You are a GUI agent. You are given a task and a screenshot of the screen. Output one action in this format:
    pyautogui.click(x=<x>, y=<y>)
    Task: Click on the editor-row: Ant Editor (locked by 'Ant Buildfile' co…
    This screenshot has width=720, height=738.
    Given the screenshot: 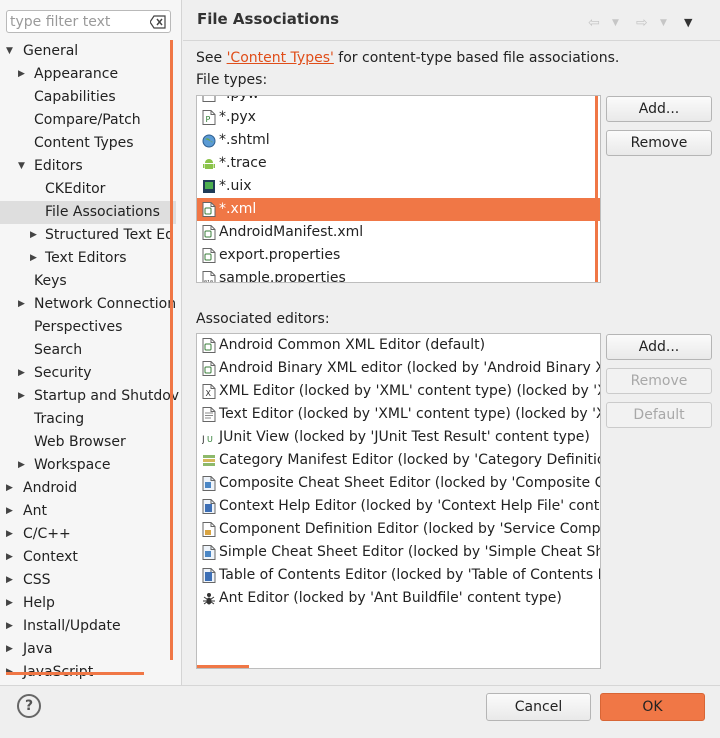 What is the action you would take?
    pyautogui.click(x=398, y=598)
    